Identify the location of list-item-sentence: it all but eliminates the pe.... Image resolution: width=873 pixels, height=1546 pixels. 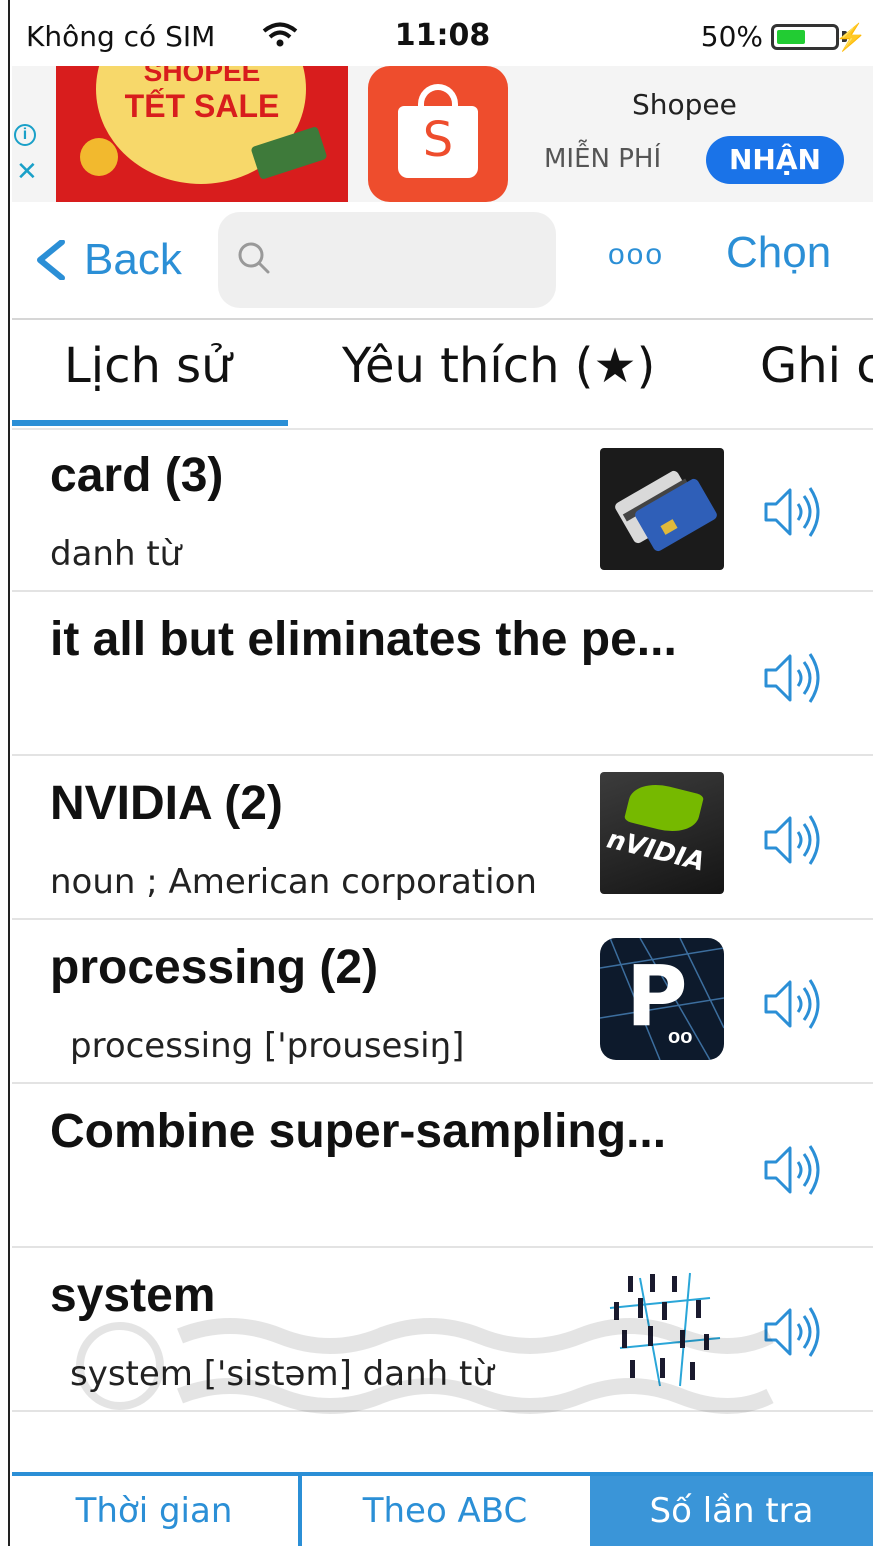
(442, 675).